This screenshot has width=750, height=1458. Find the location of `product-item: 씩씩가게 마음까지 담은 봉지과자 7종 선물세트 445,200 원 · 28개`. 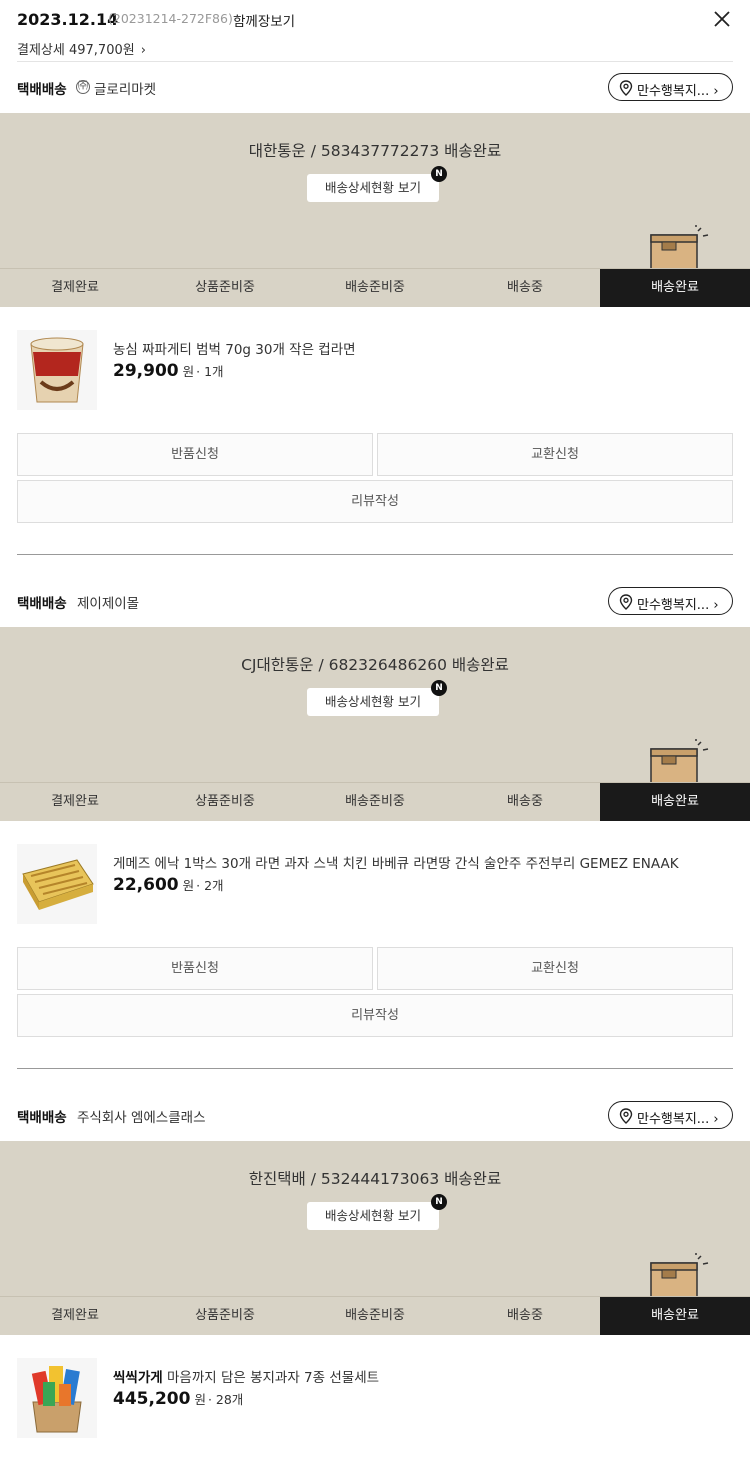

product-item: 씩씩가게 마음까지 담은 봉지과자 7종 선물세트 445,200 원 · 28개 is located at coordinates (375, 1408).